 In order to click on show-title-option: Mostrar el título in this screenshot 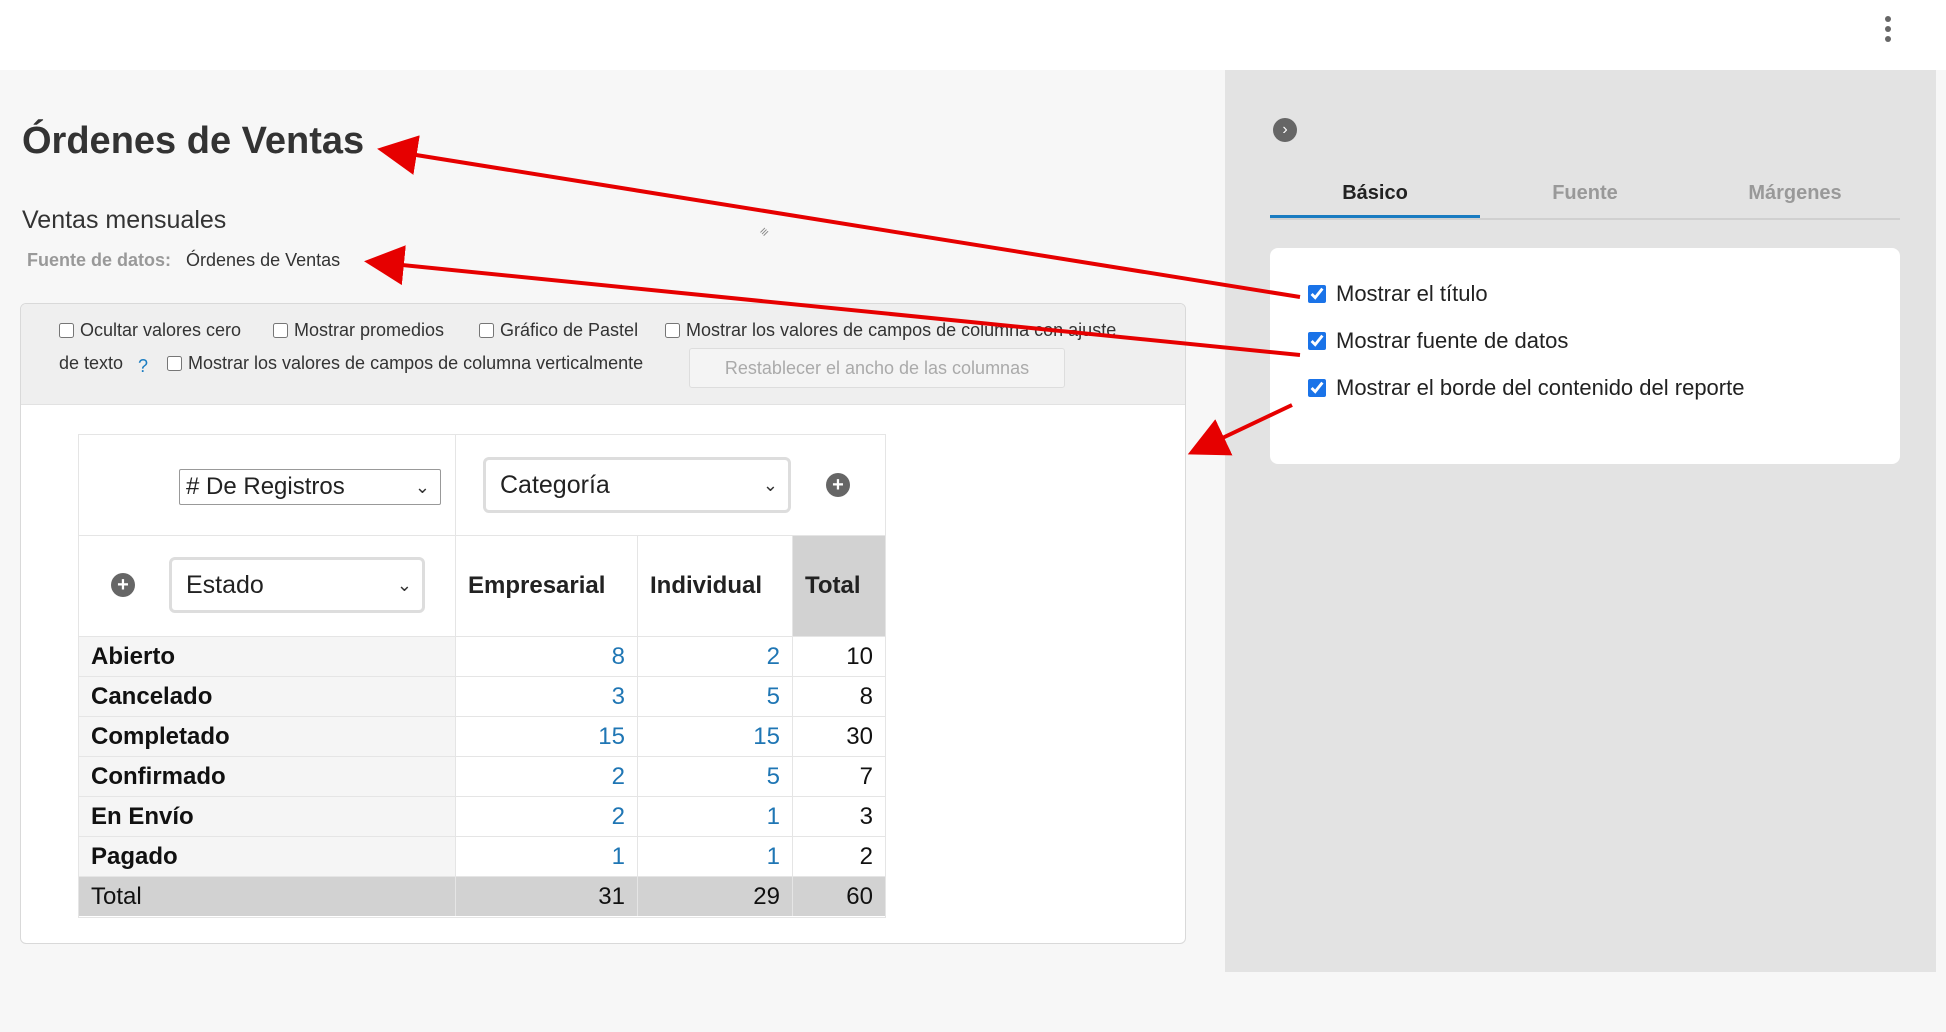, I will do `click(1398, 294)`.